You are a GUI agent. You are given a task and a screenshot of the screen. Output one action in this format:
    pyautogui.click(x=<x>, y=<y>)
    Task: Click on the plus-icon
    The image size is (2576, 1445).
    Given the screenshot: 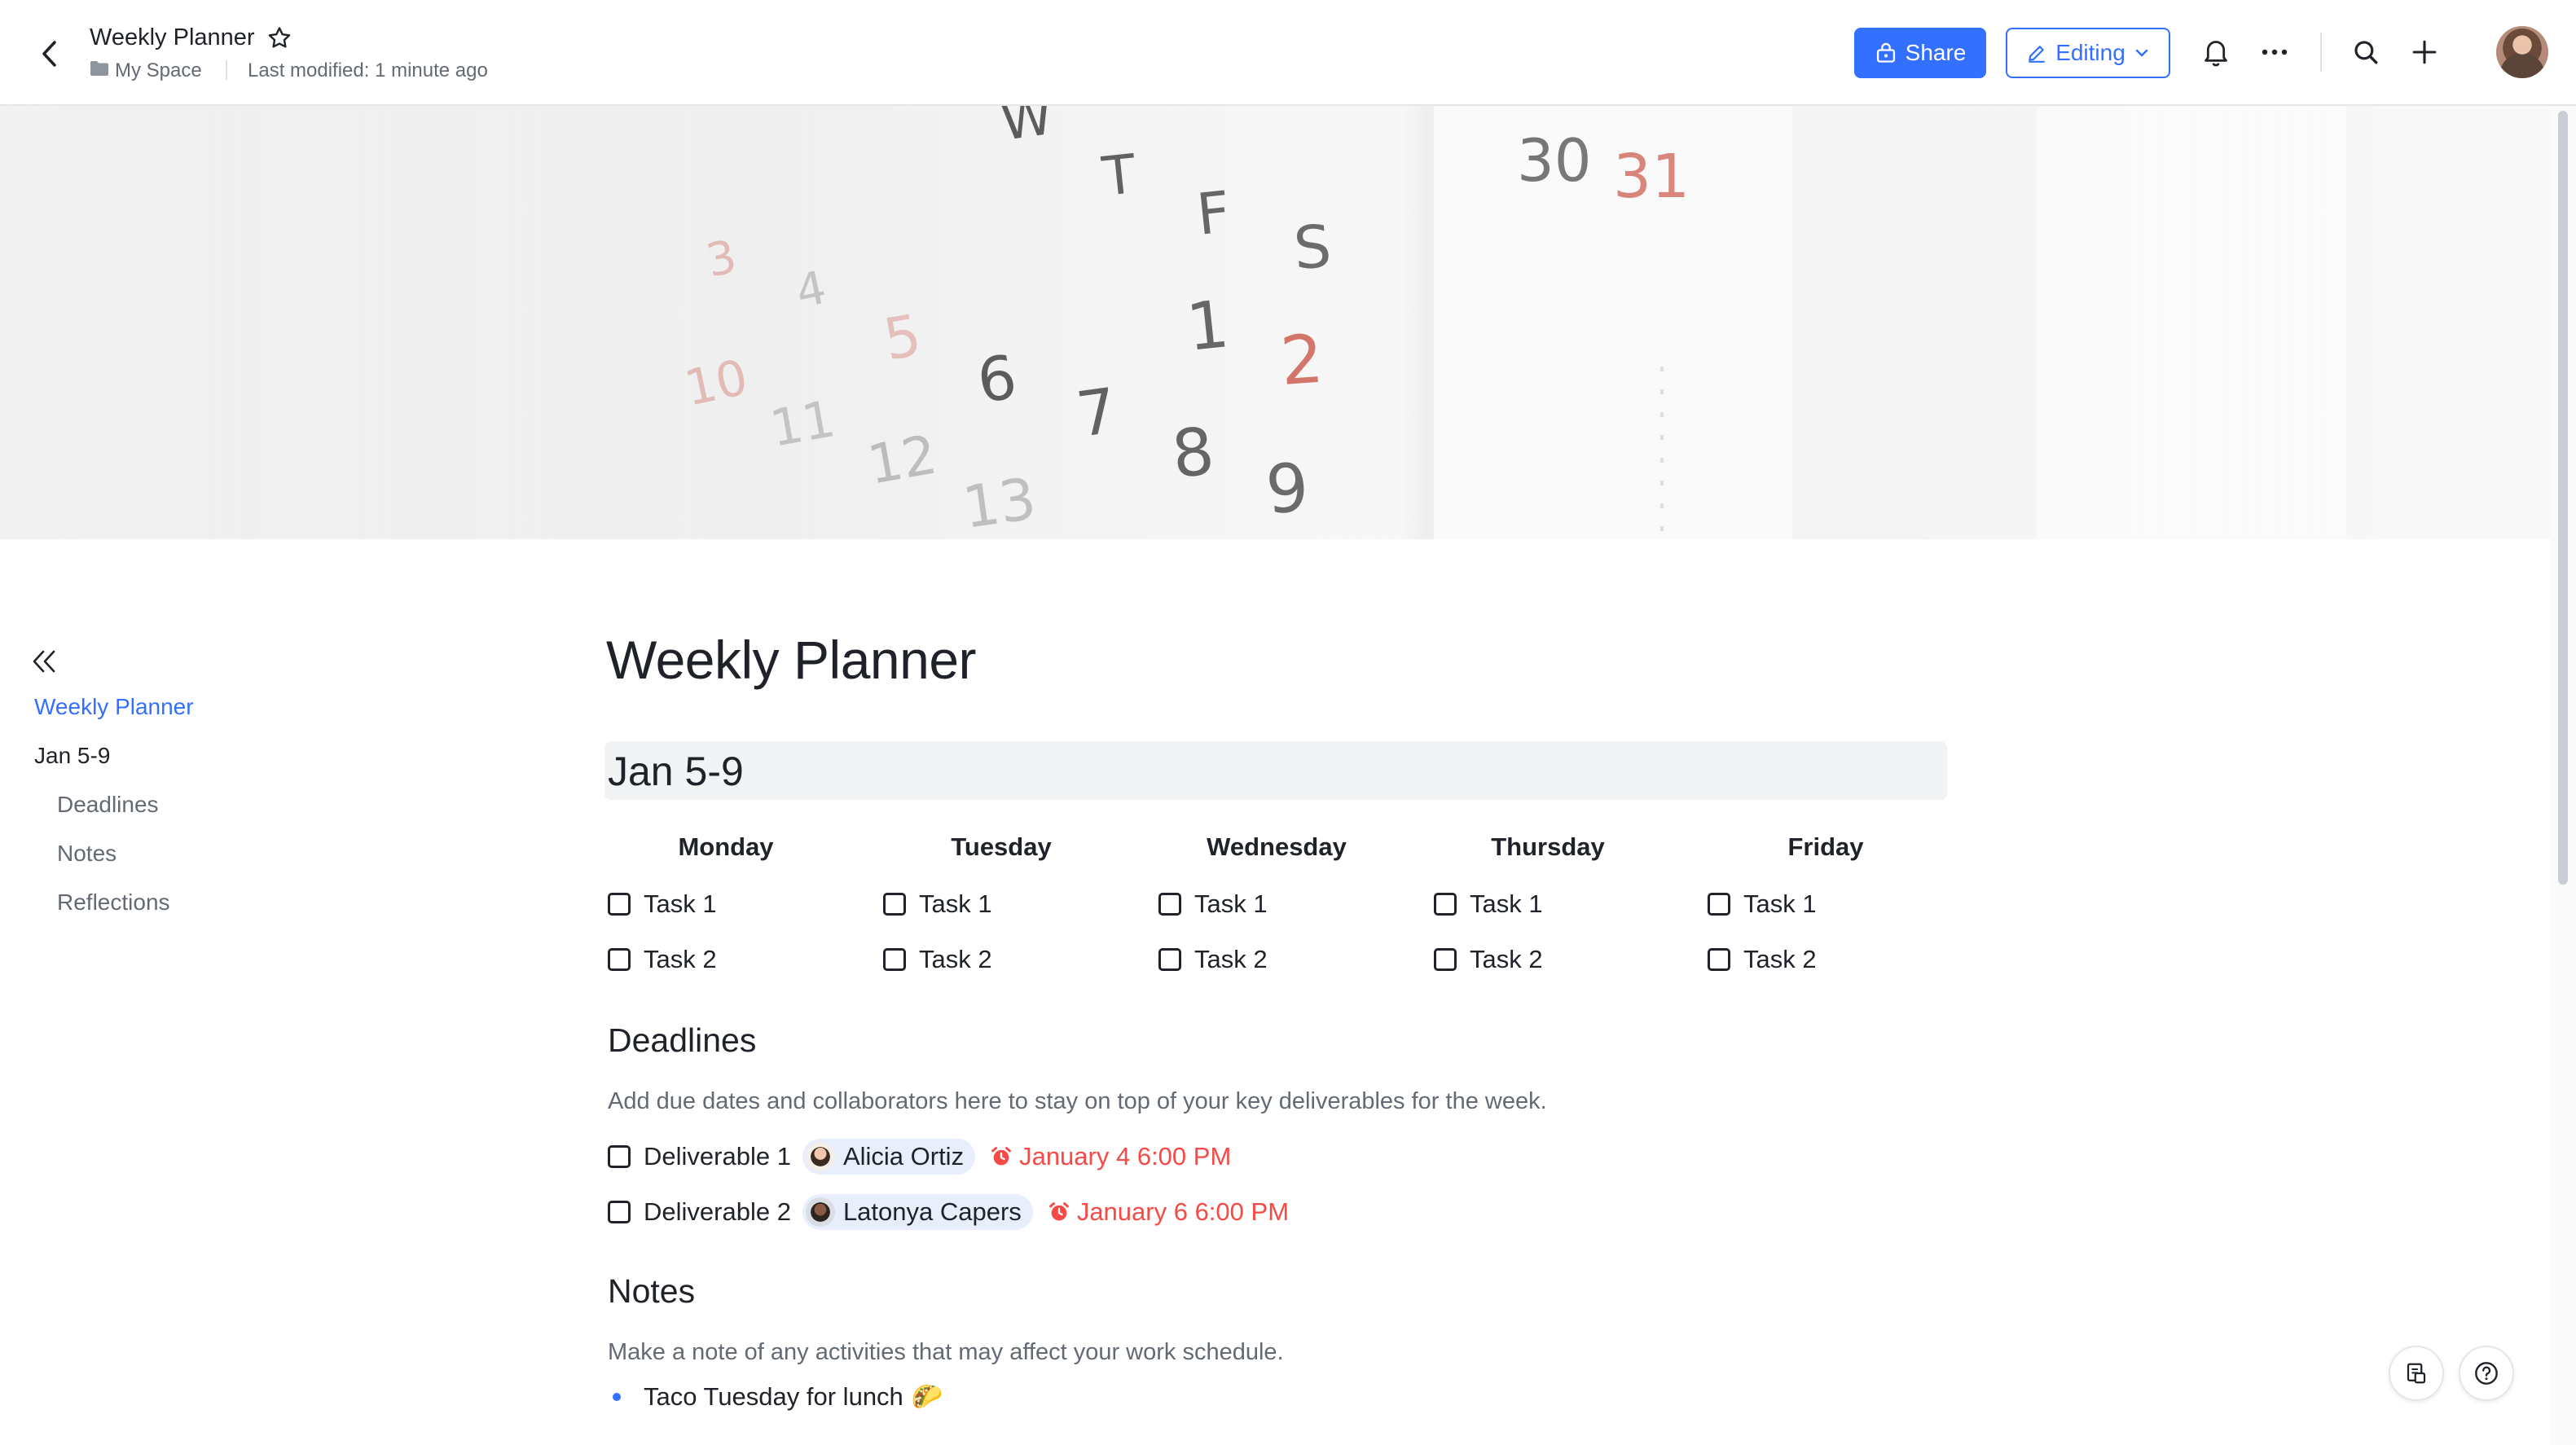 What is the action you would take?
    pyautogui.click(x=2424, y=52)
    